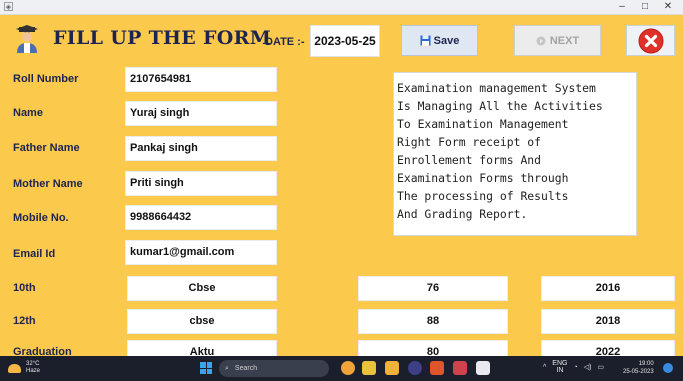 The image size is (683, 381). Describe the element at coordinates (433, 321) in the screenshot. I see `marks-12th-field: 88` at that location.